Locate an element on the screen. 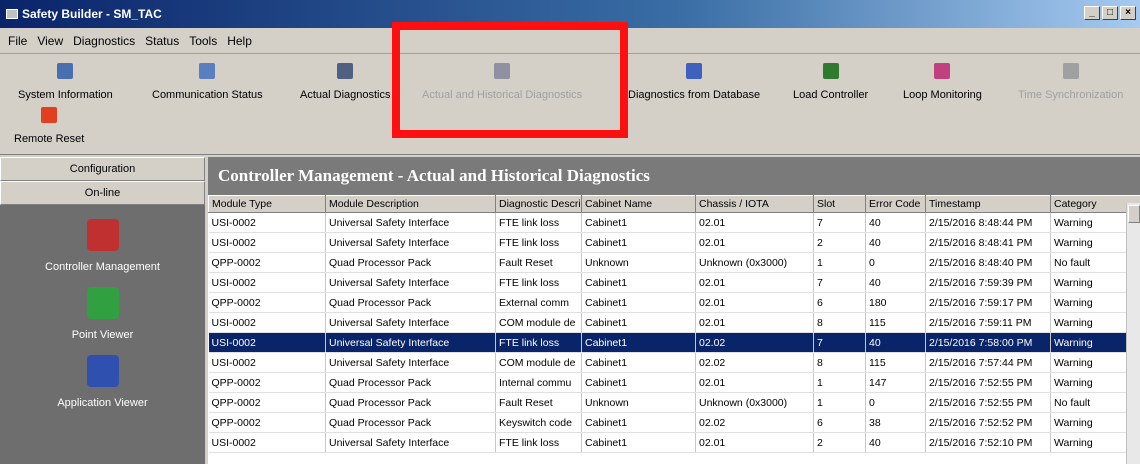 The width and height of the screenshot is (1140, 464). menu-help: Help is located at coordinates (239, 41).